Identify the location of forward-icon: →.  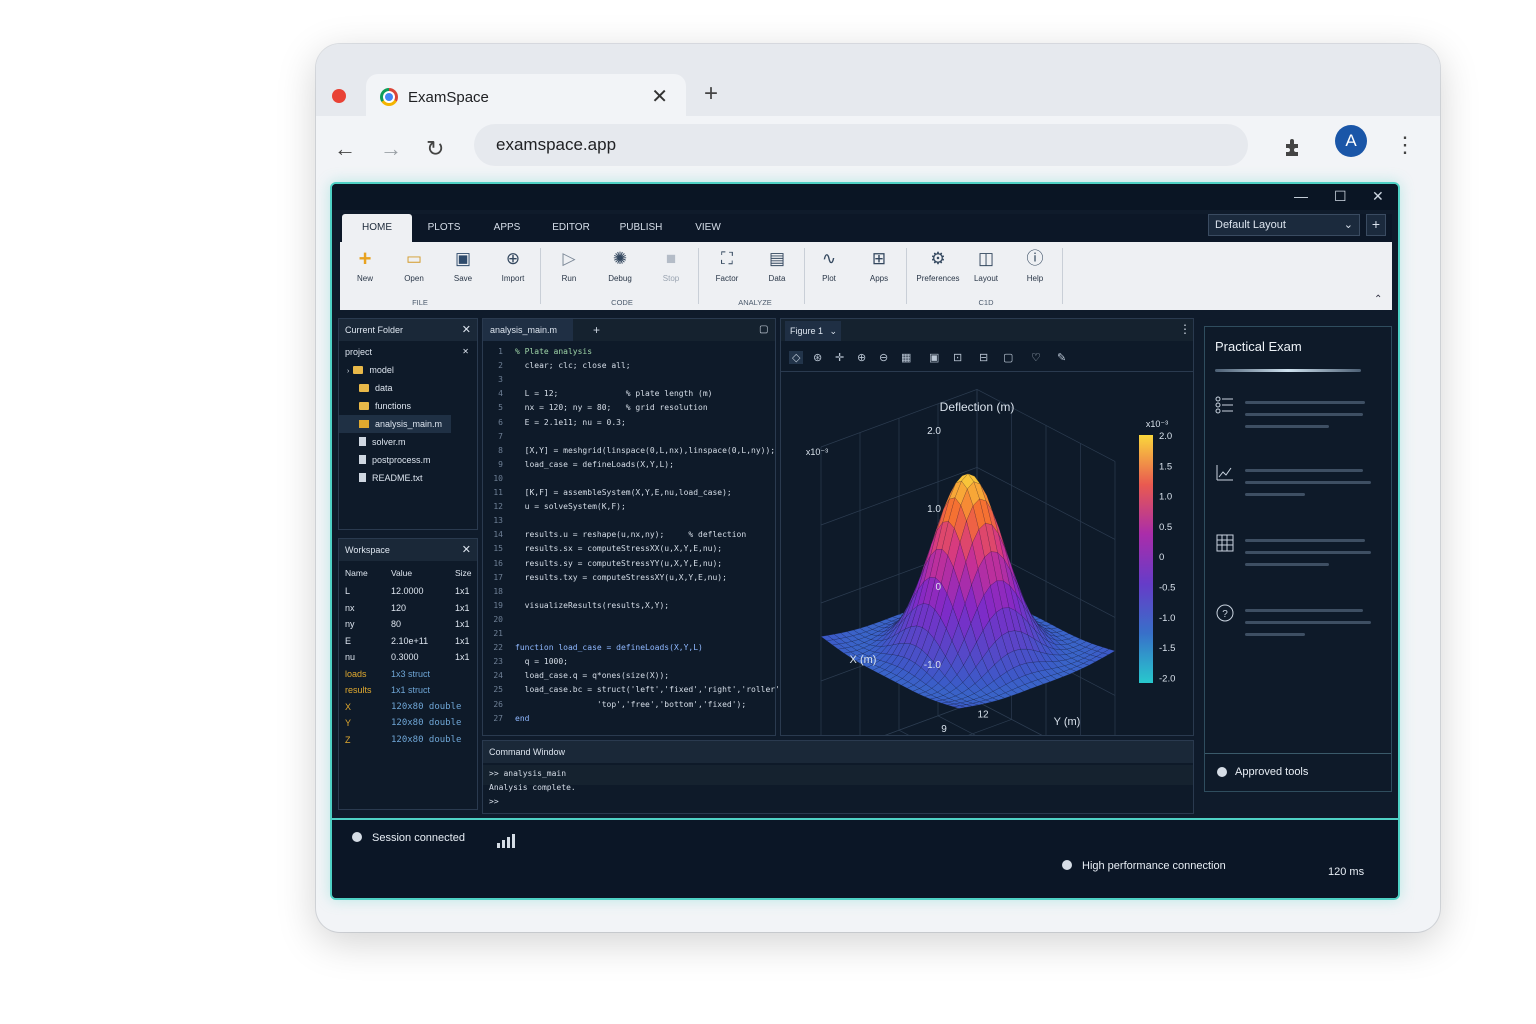
(391, 149).